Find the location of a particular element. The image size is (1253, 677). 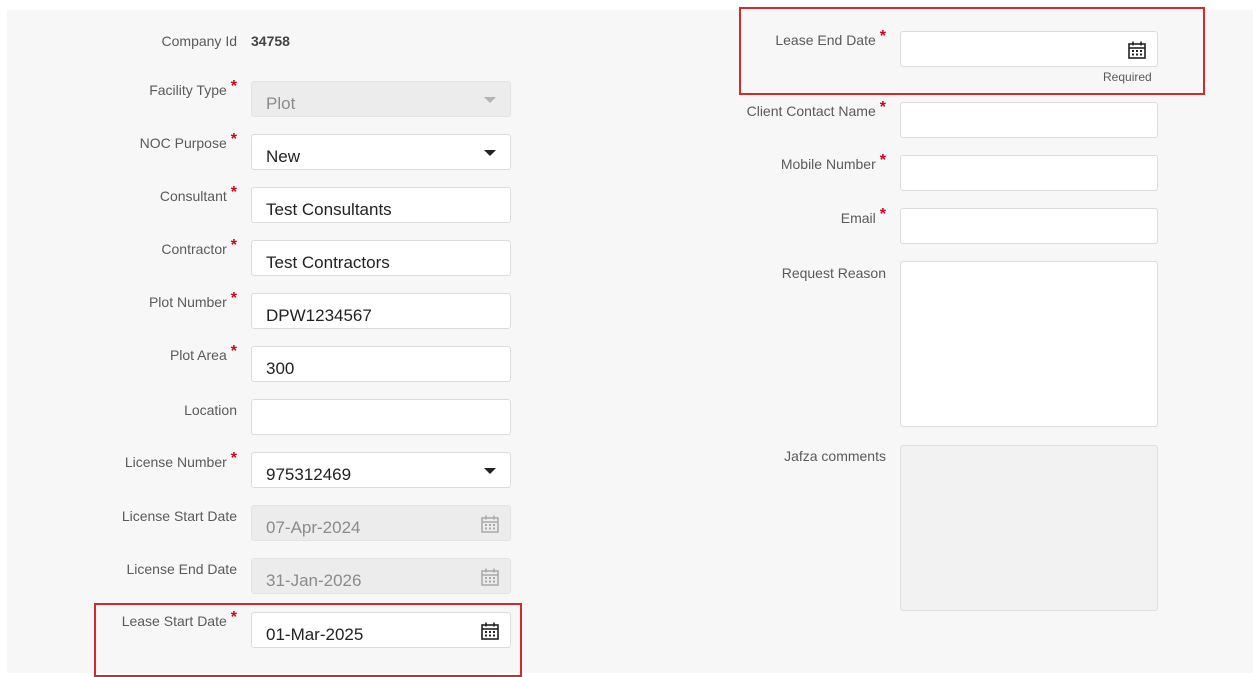

license-end-date-input: 31-Jan-2026 is located at coordinates (381, 576).